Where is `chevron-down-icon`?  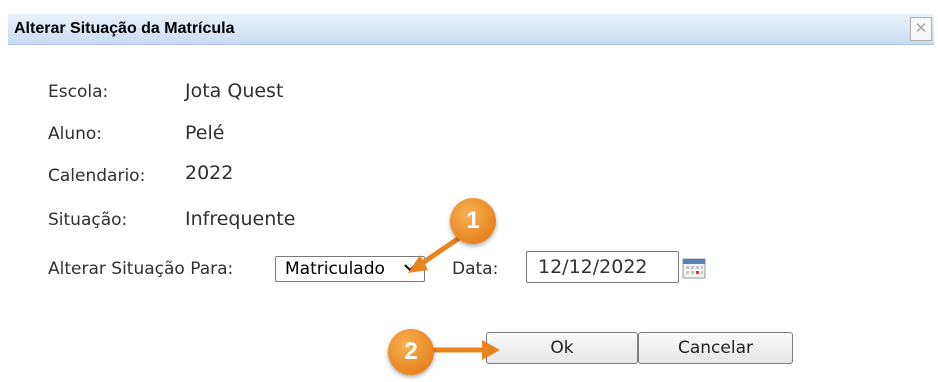
chevron-down-icon is located at coordinates (410, 268).